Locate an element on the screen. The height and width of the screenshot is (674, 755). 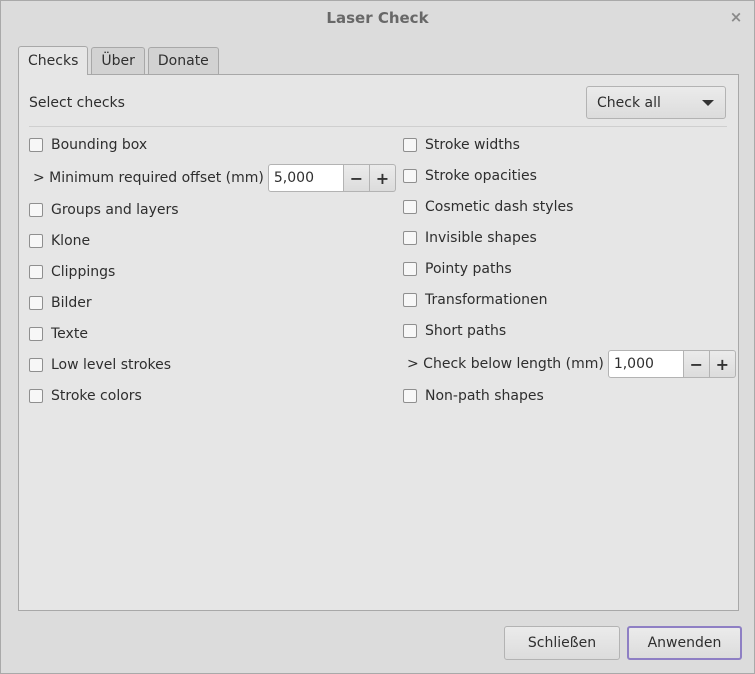
tab-donate: Donate is located at coordinates (183, 60).